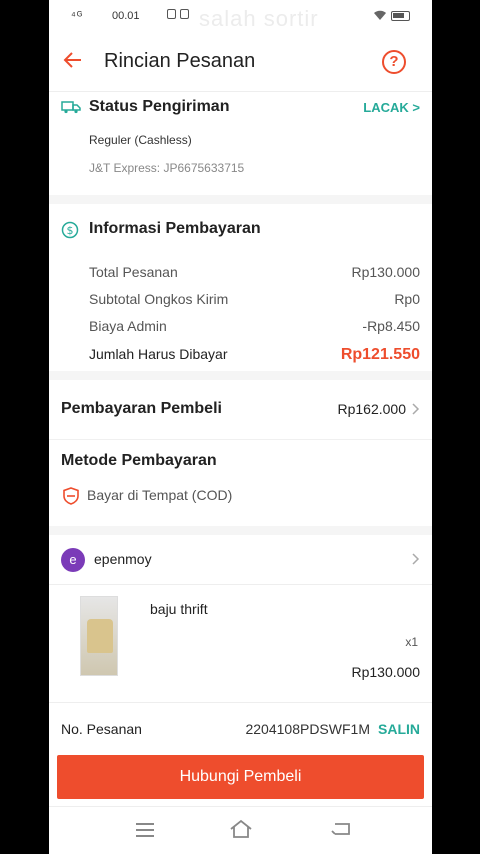 This screenshot has width=480, height=854. What do you see at coordinates (167, 168) in the screenshot?
I see `tracking-number: J&T Express: JP6675633715` at bounding box center [167, 168].